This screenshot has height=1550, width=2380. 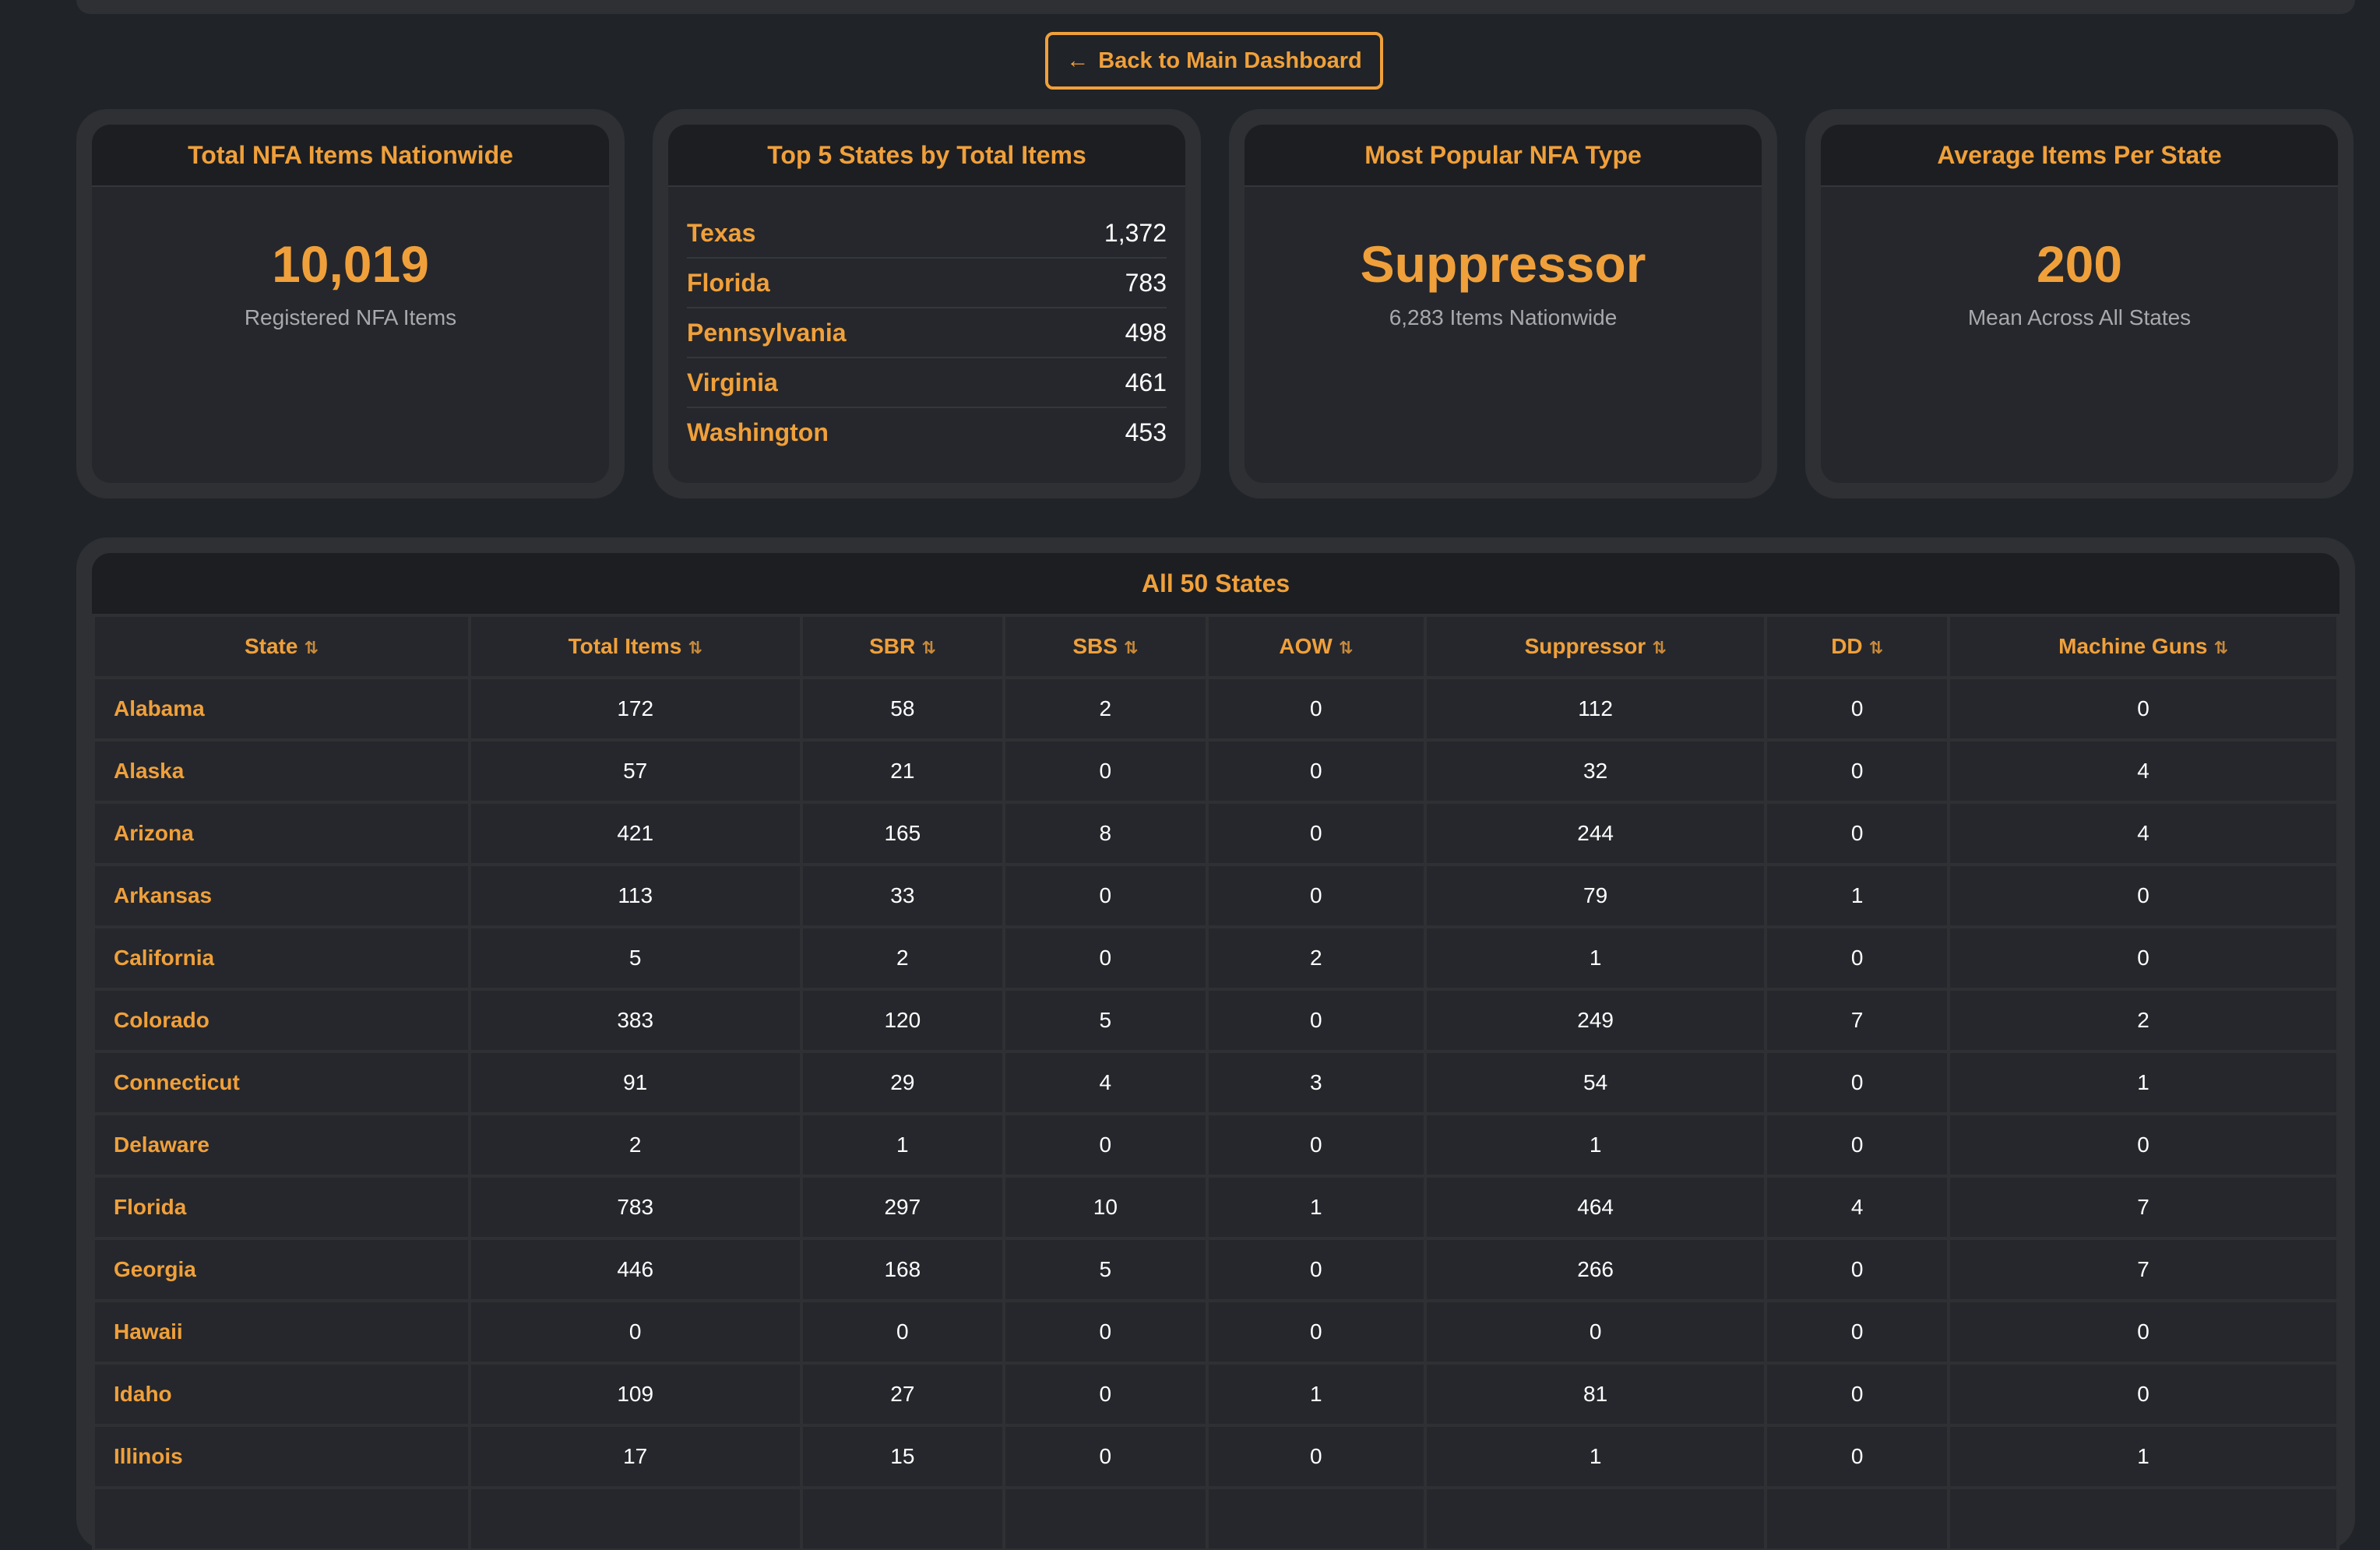 What do you see at coordinates (635, 771) in the screenshot?
I see `table-cell: 57` at bounding box center [635, 771].